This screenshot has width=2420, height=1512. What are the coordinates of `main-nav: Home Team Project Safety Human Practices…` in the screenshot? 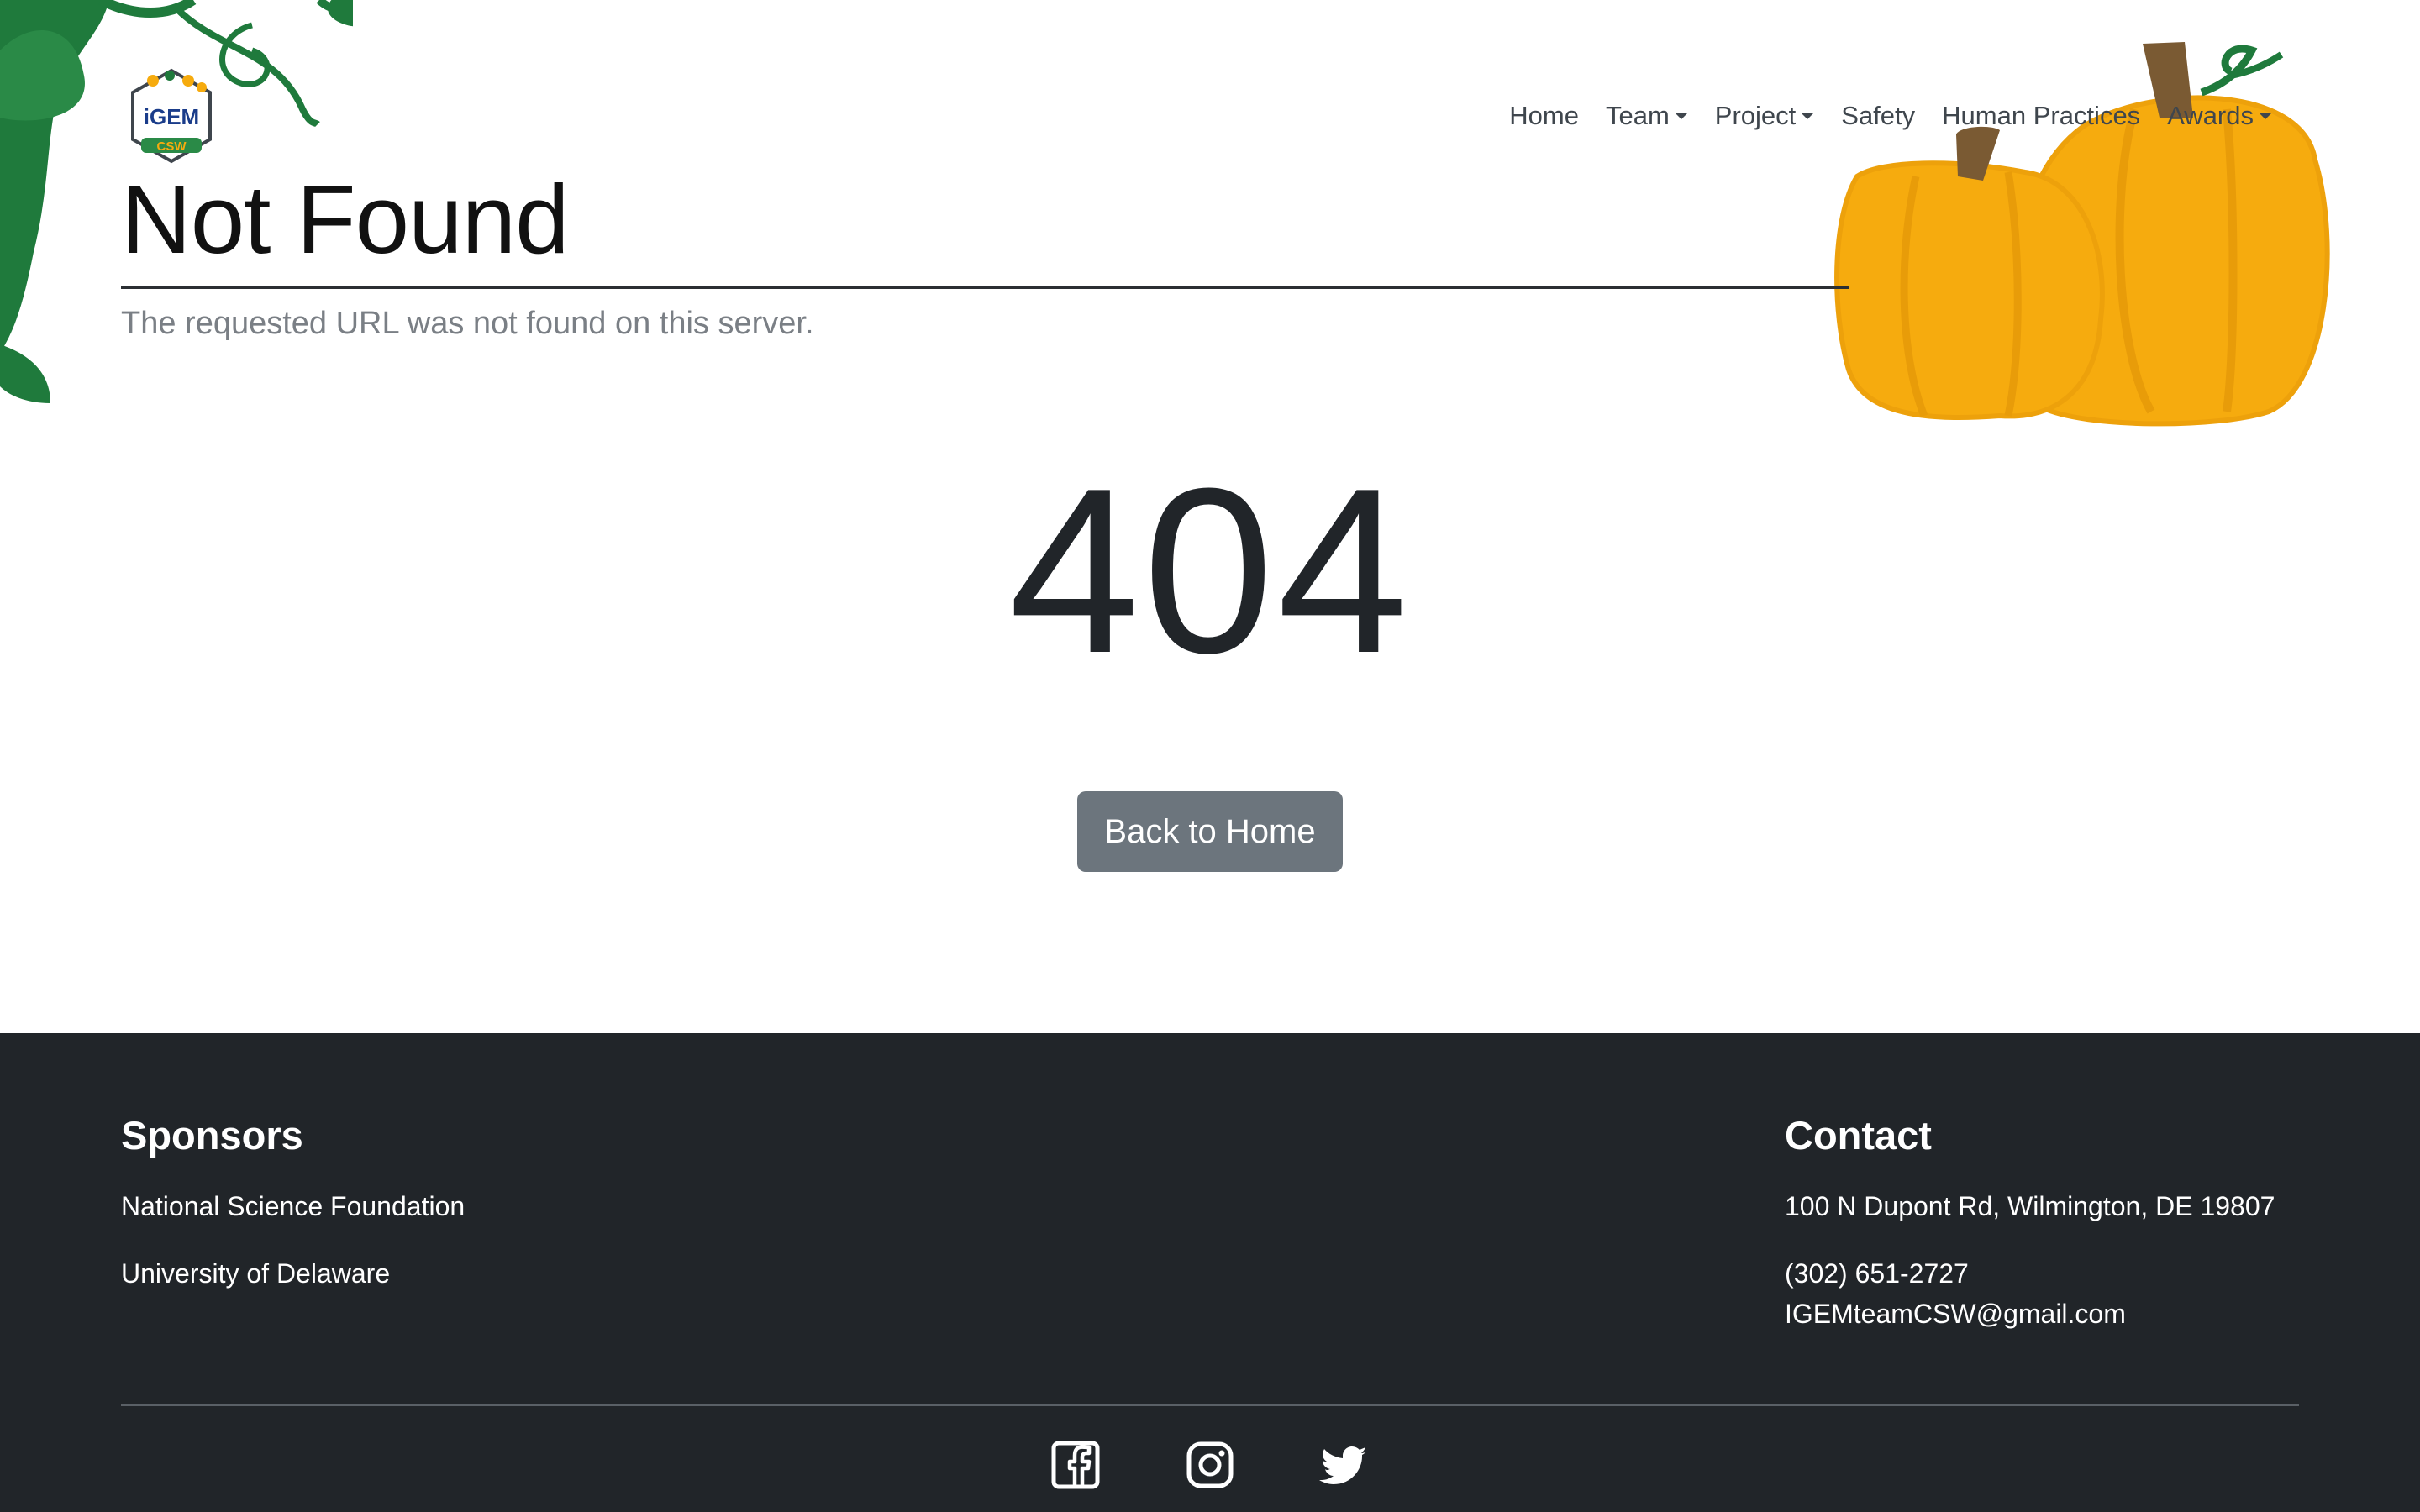 It's located at (1891, 116).